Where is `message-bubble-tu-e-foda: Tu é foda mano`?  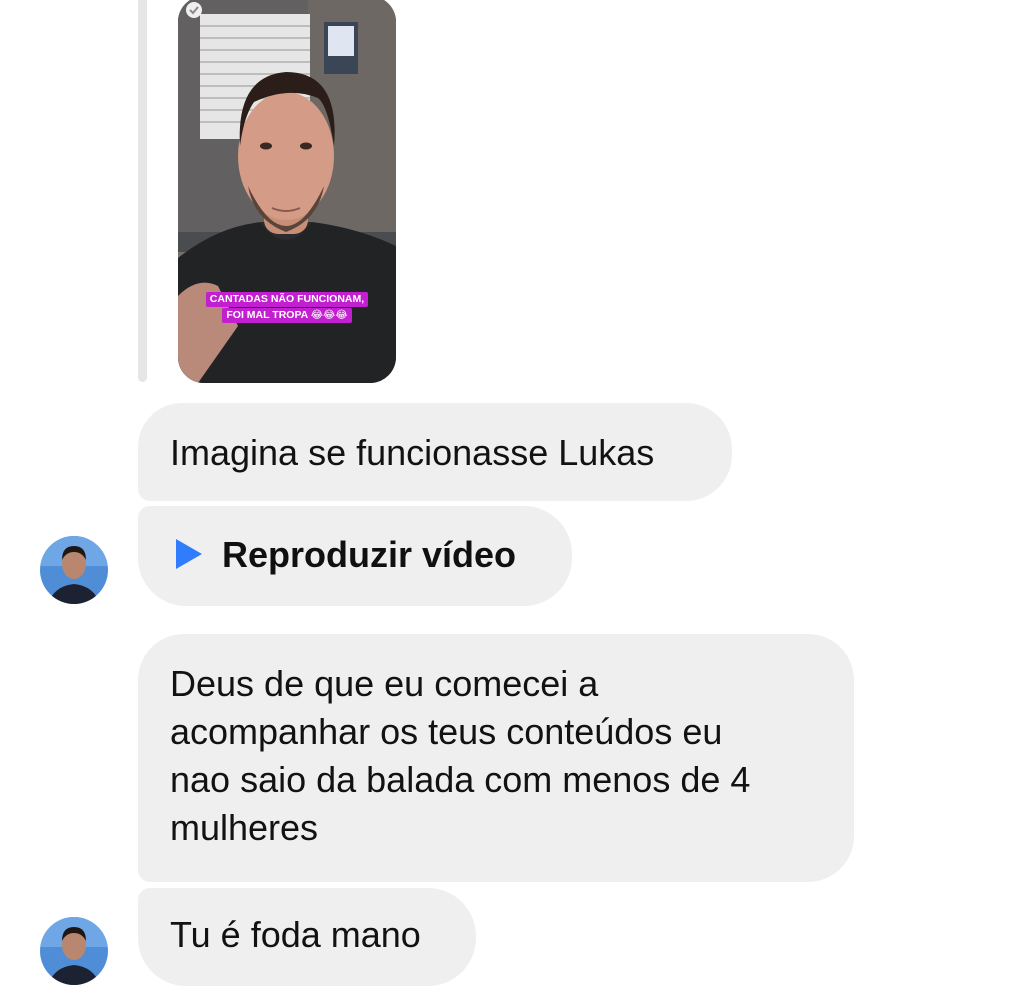
message-bubble-tu-e-foda: Tu é foda mano is located at coordinates (307, 937).